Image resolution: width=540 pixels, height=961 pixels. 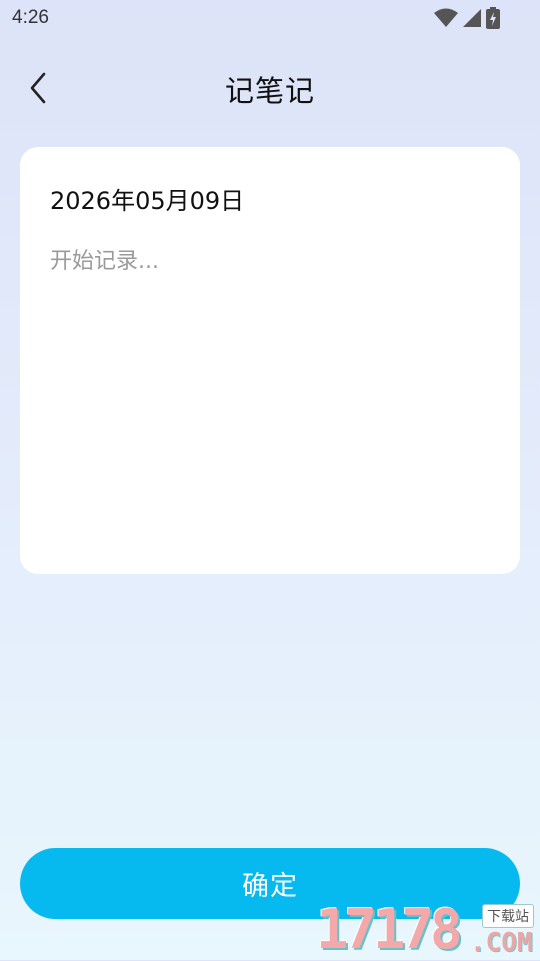 What do you see at coordinates (270, 18) in the screenshot?
I see `status-bar: 4:26` at bounding box center [270, 18].